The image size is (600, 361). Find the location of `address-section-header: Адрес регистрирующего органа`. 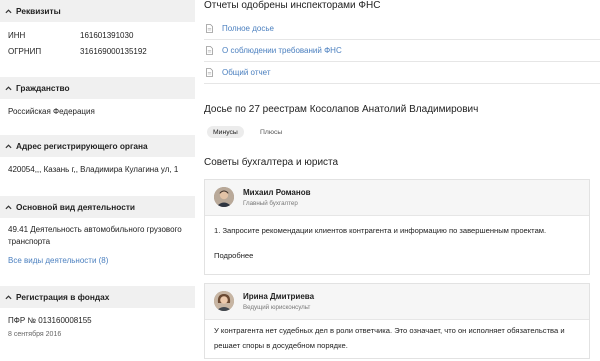

address-section-header: Адрес регистрирующего органа is located at coordinates (97, 146).